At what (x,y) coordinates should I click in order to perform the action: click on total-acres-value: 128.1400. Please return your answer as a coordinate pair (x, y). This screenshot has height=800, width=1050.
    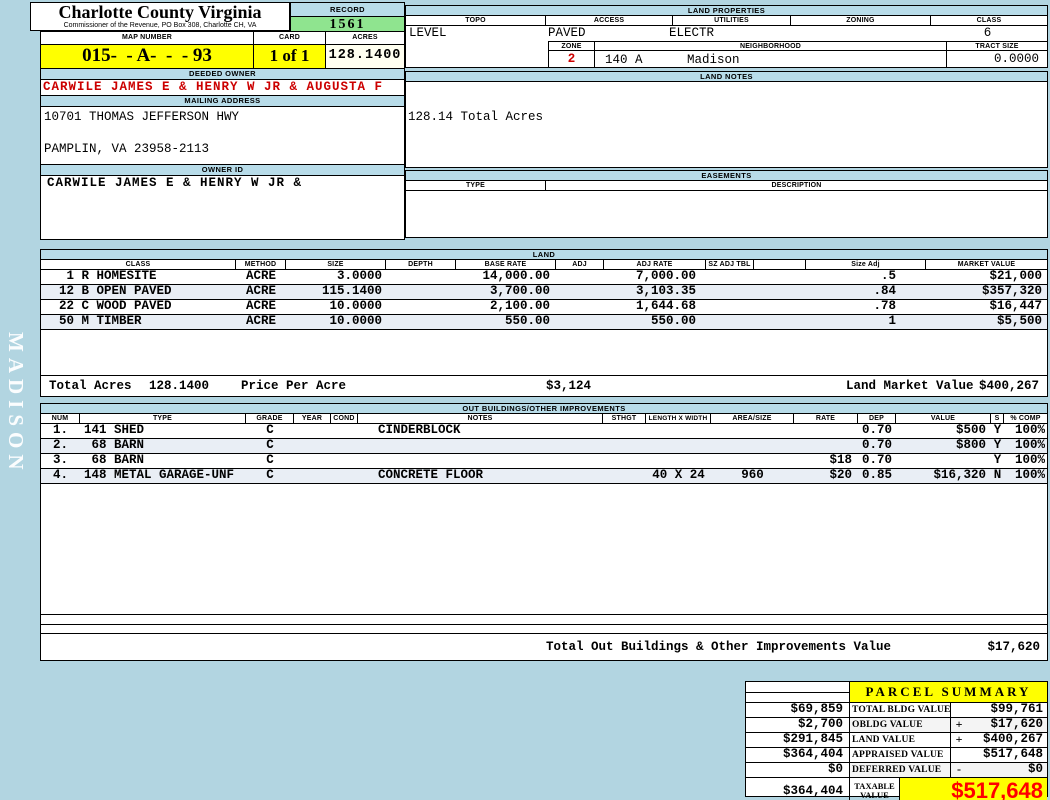
    Looking at the image, I should click on (179, 386).